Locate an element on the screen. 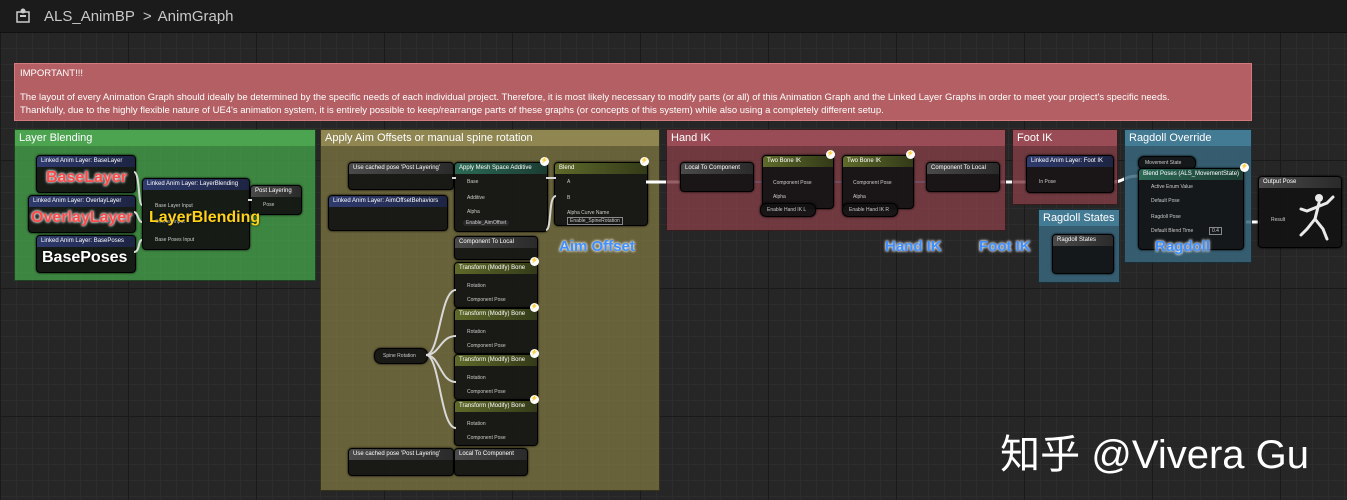  foot-ik-title: Foot IK is located at coordinates (1065, 138).